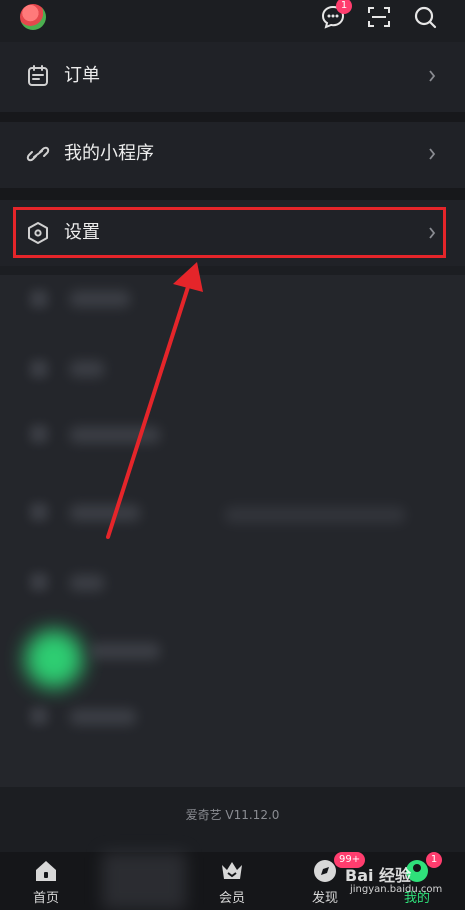 The image size is (465, 910). What do you see at coordinates (46, 871) in the screenshot?
I see `home-icon` at bounding box center [46, 871].